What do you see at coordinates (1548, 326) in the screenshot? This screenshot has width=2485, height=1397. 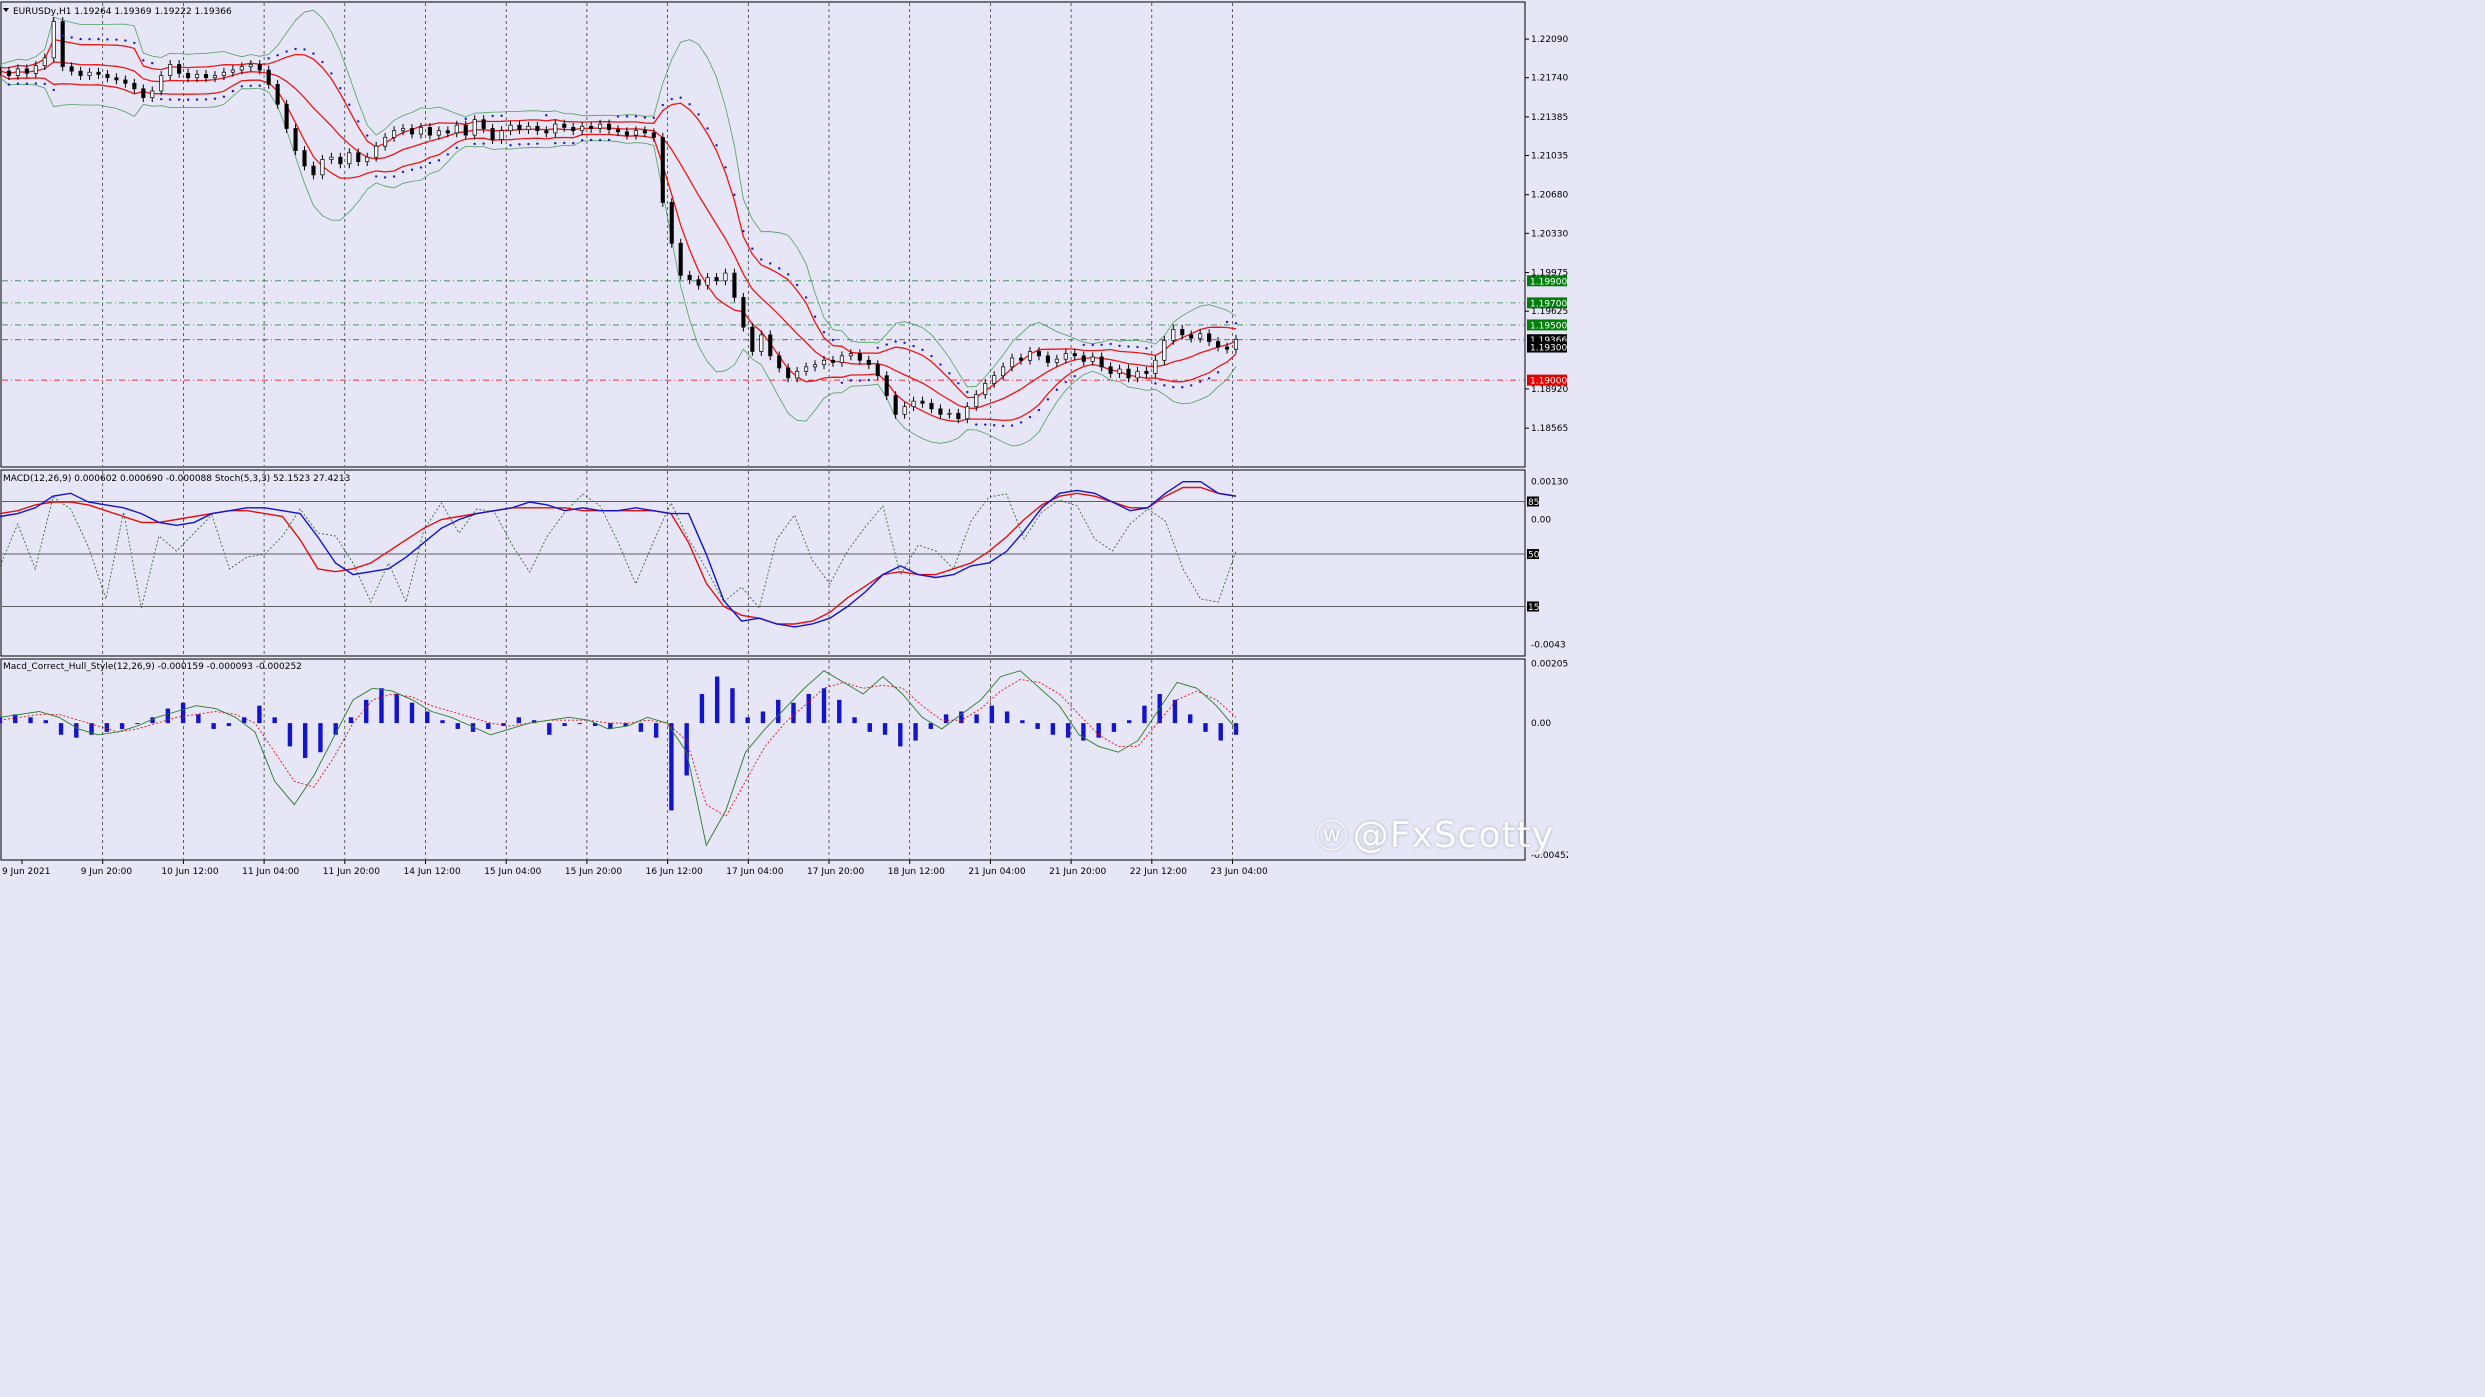 I see `price-mark-label: 1.19500` at bounding box center [1548, 326].